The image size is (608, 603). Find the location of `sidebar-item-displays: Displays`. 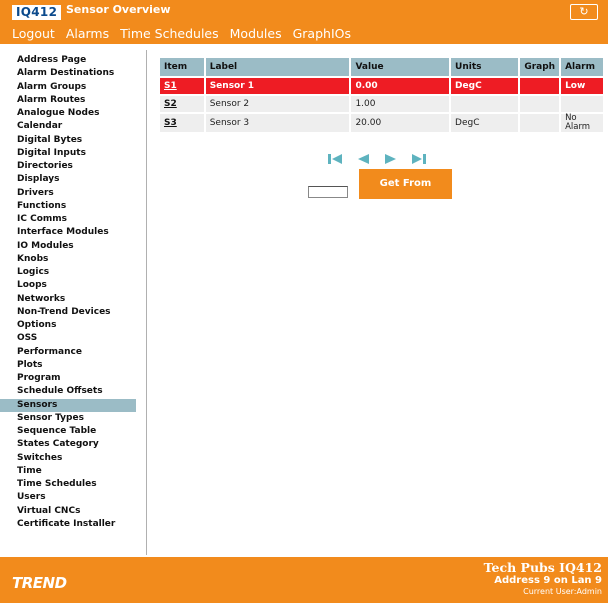

sidebar-item-displays: Displays is located at coordinates (68, 179).